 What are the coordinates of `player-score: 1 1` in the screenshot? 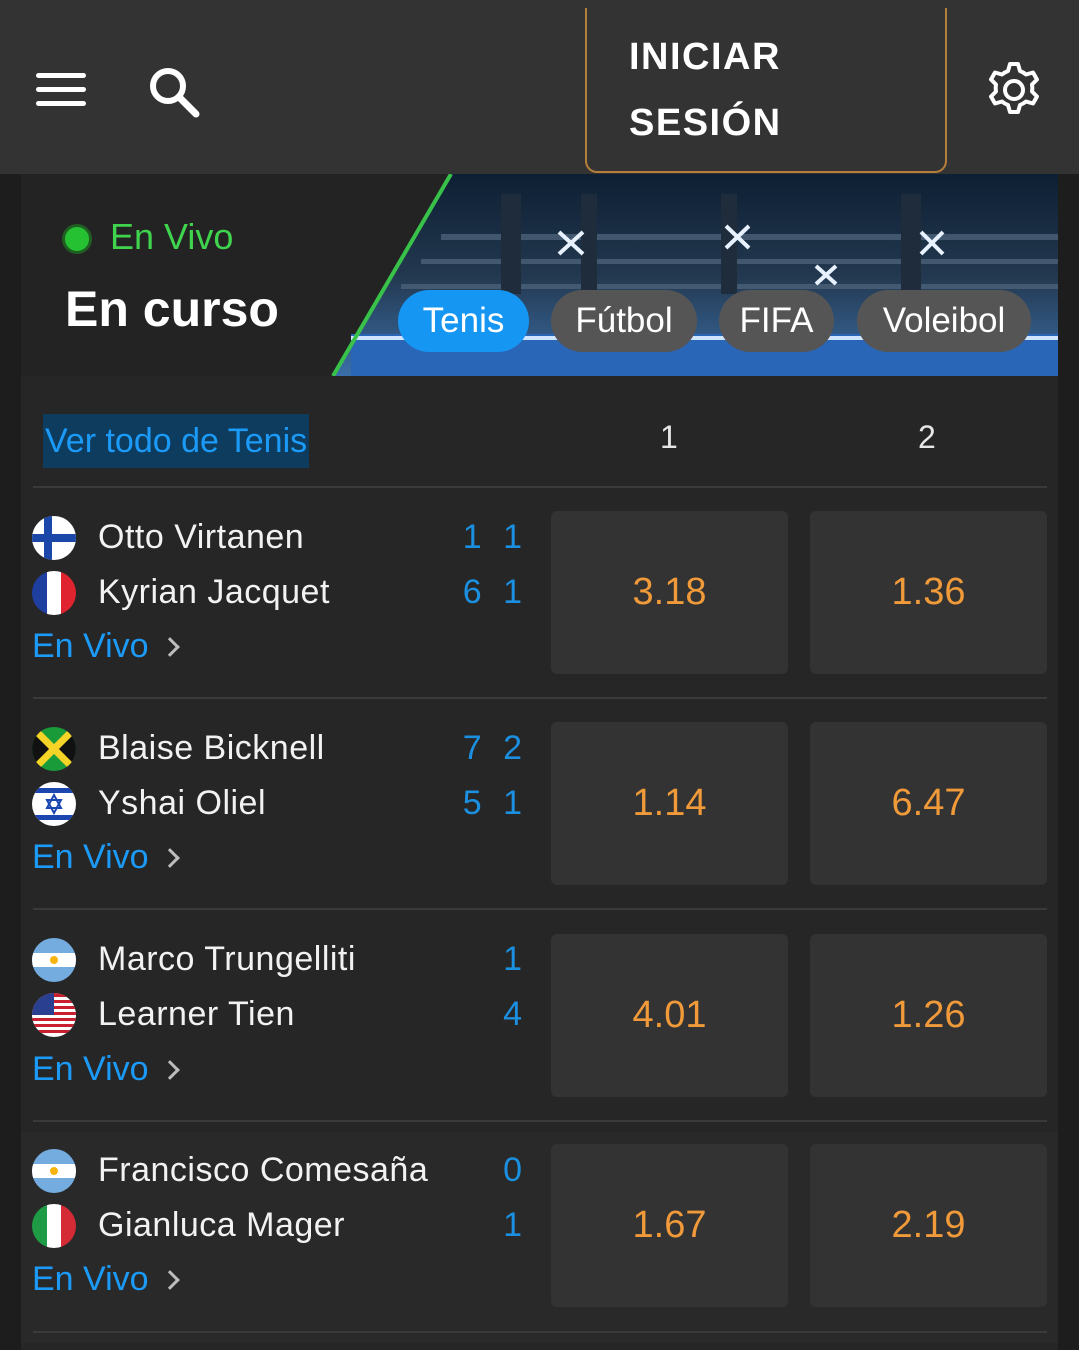 It's located at (495, 537).